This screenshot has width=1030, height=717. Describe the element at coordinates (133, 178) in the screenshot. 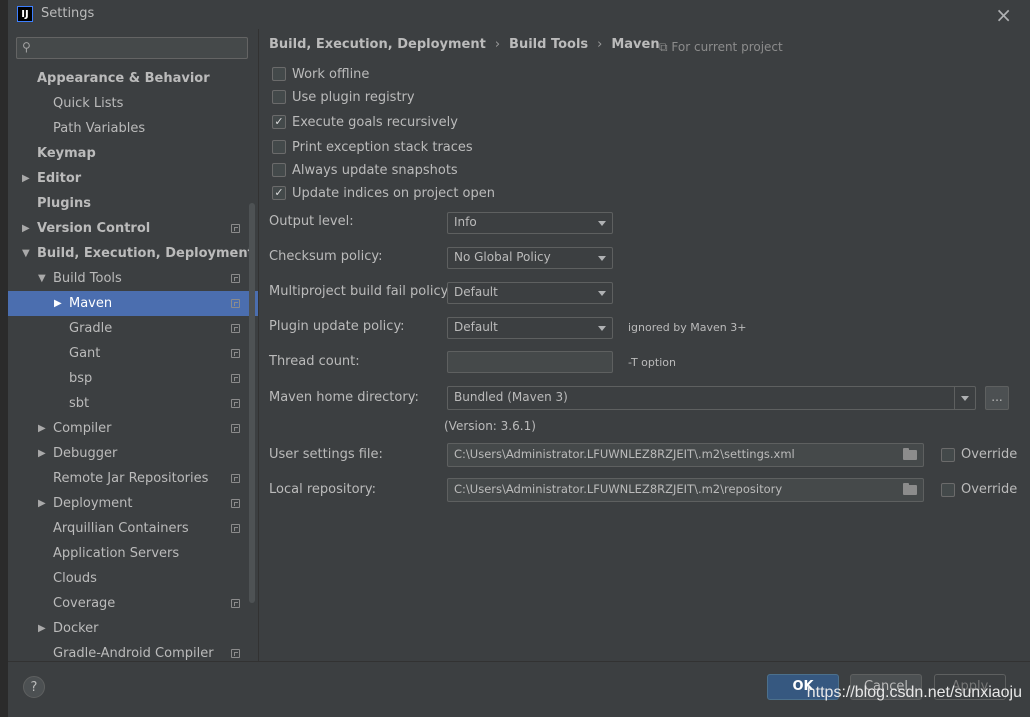

I see `sidebar-item-editor: ▶ Editor` at that location.